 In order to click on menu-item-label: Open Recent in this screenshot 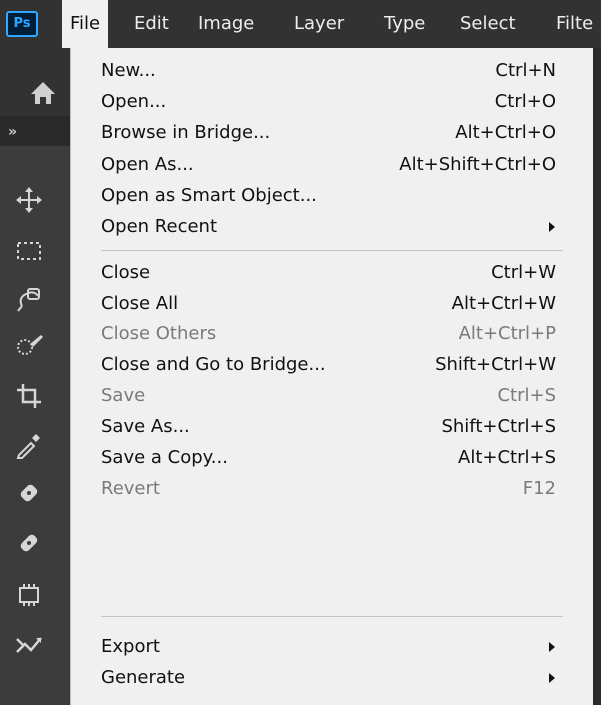, I will do `click(159, 226)`.